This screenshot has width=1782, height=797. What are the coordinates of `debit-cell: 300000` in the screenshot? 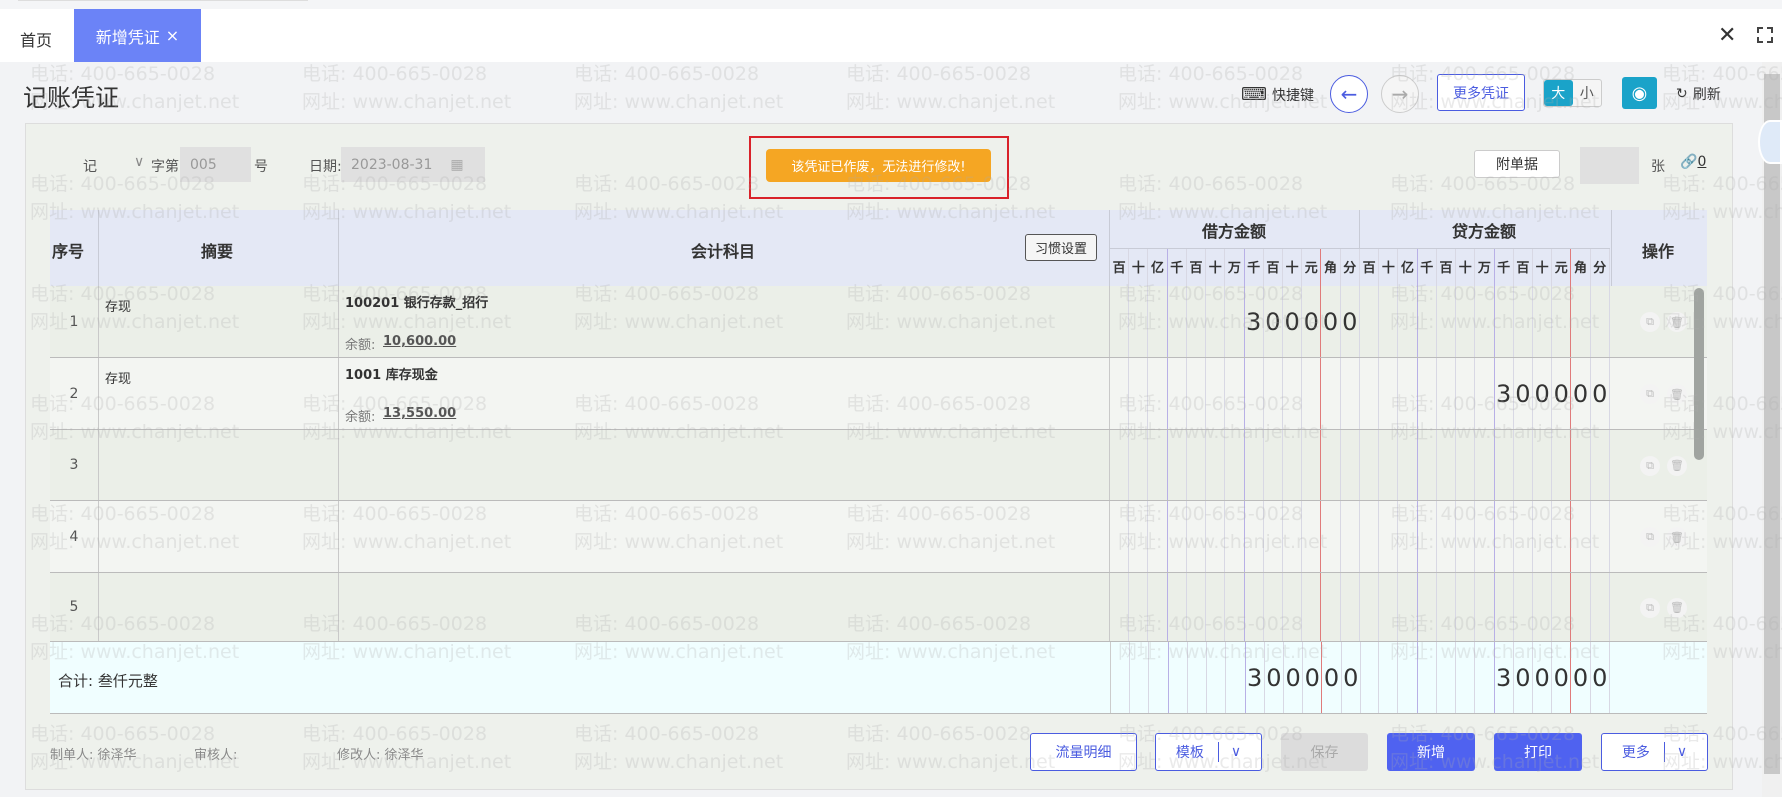 It's located at (1235, 321).